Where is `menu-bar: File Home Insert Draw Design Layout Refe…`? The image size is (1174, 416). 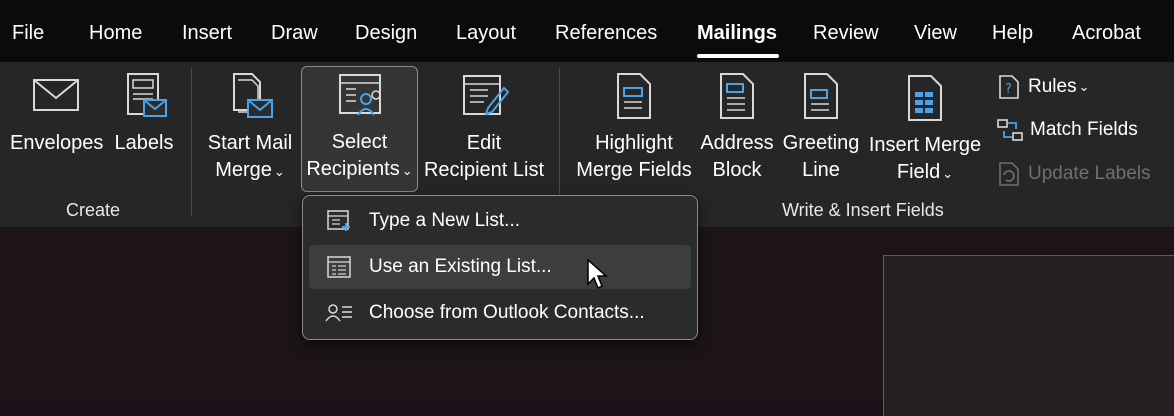 menu-bar: File Home Insert Draw Design Layout Refe… is located at coordinates (587, 31).